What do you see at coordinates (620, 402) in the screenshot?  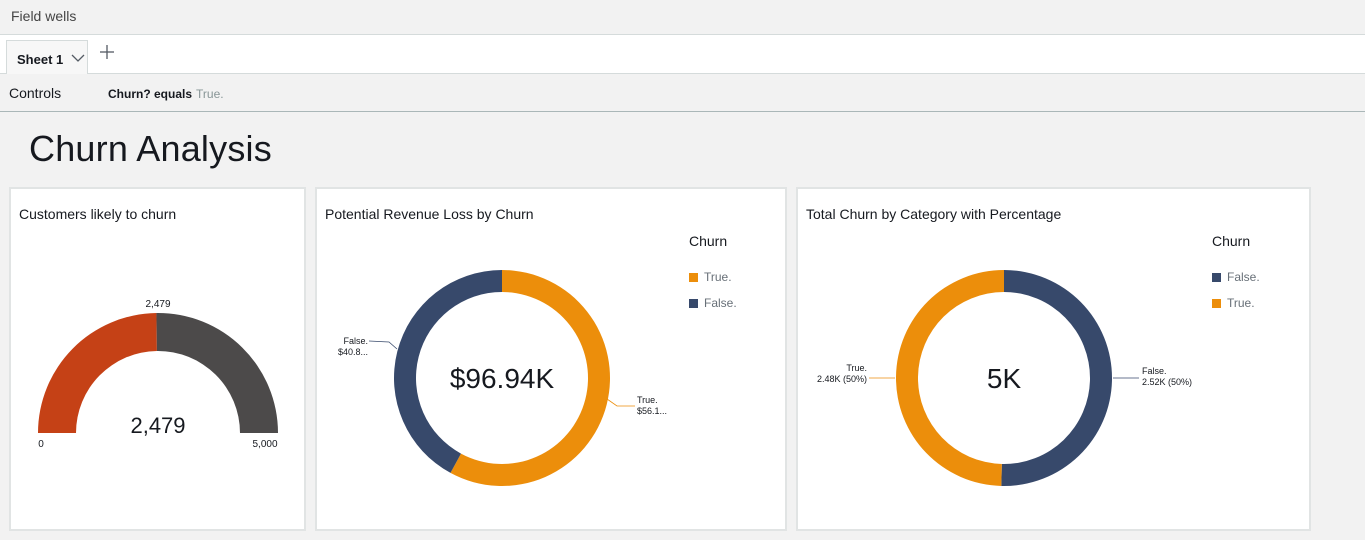 I see `callout-line-true` at bounding box center [620, 402].